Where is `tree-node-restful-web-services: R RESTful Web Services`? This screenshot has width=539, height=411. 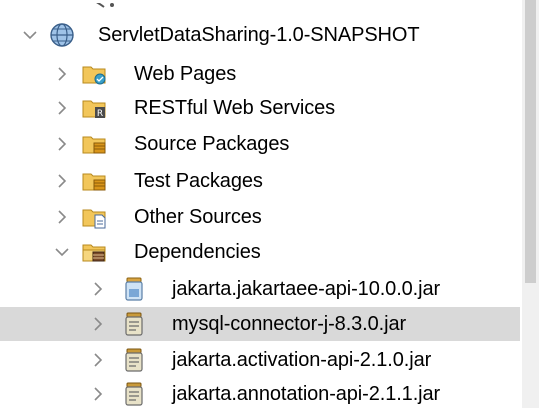
tree-node-restful-web-services: R RESTful Web Services is located at coordinates (260, 108).